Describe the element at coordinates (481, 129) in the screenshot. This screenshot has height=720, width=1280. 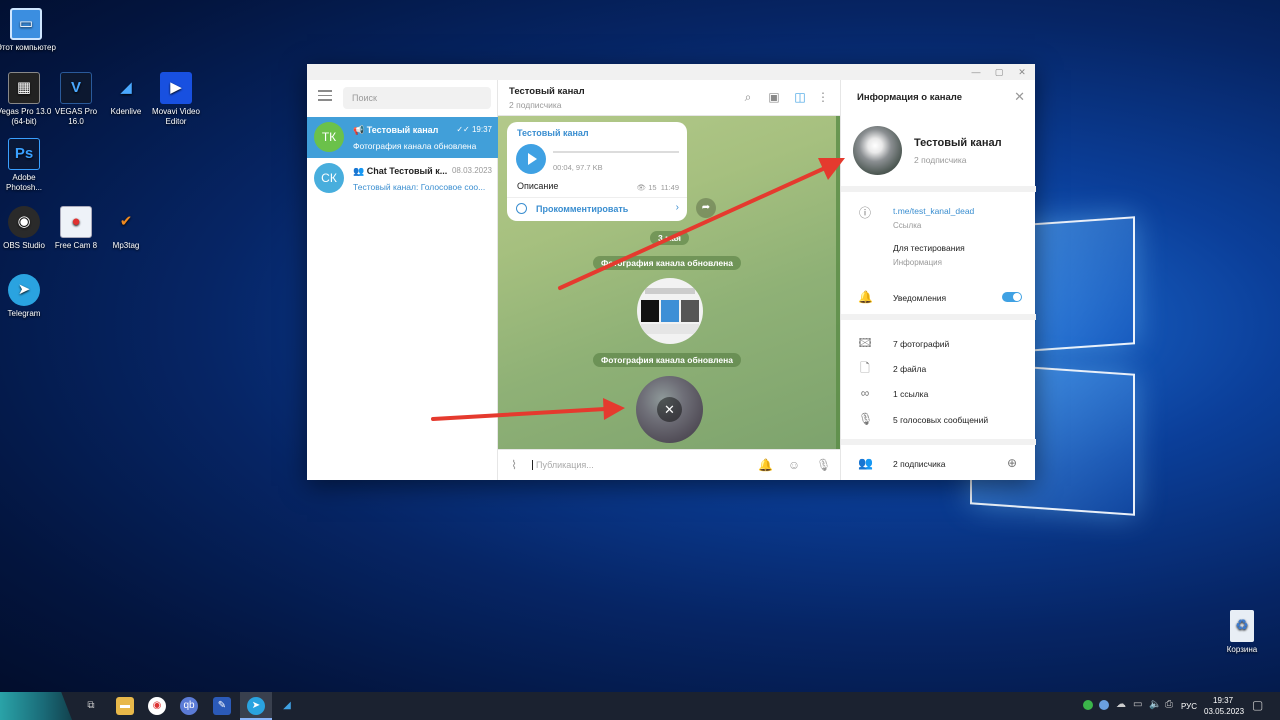
I see `chat-time: 19:37` at that location.